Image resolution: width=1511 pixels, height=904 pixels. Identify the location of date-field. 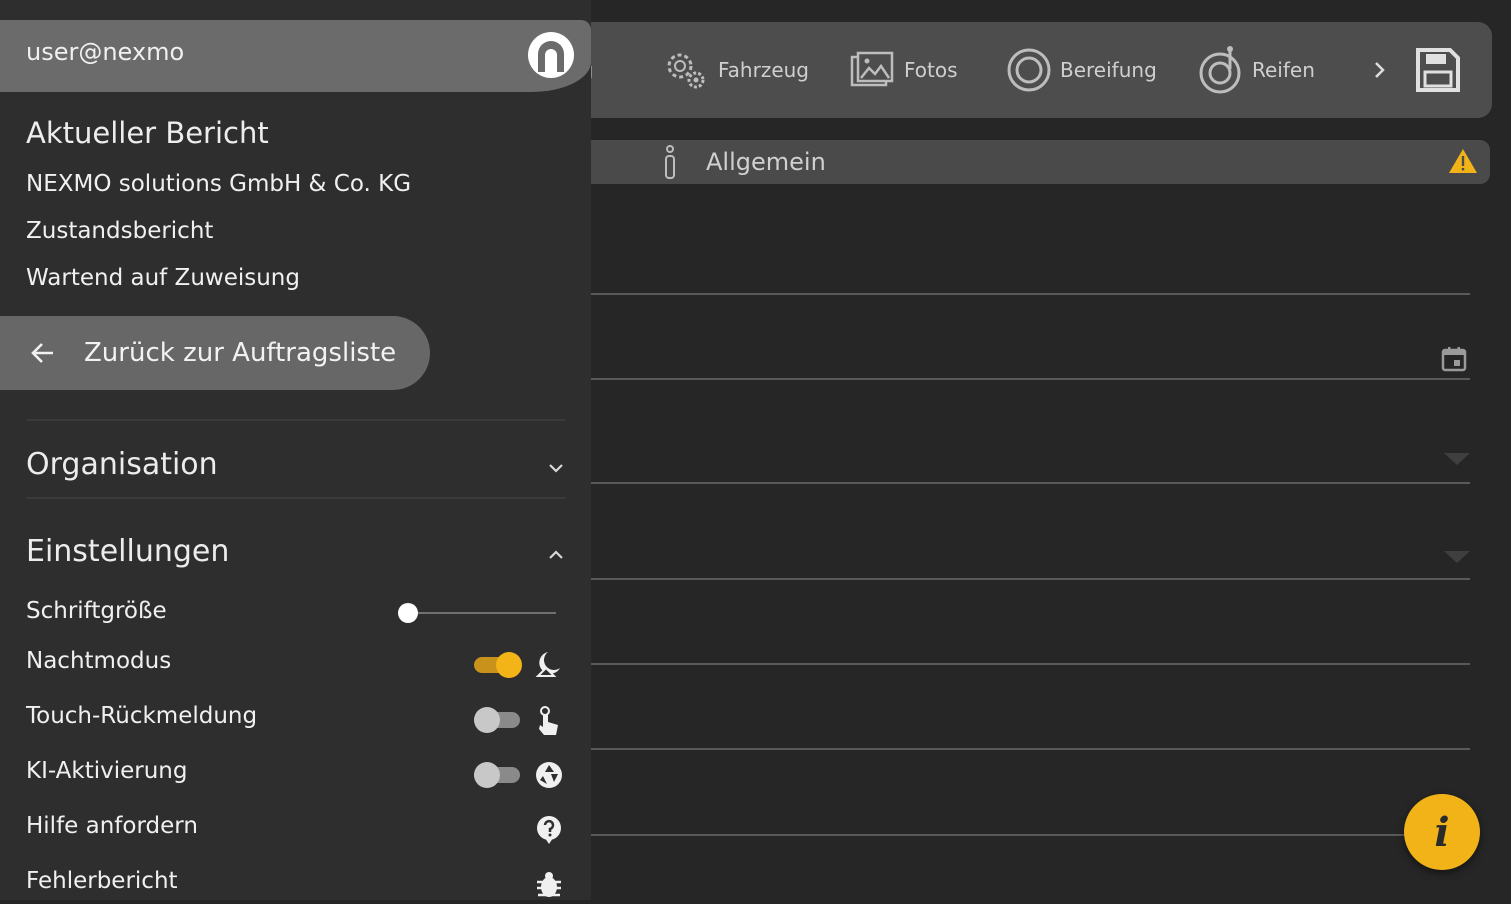
(1030, 379).